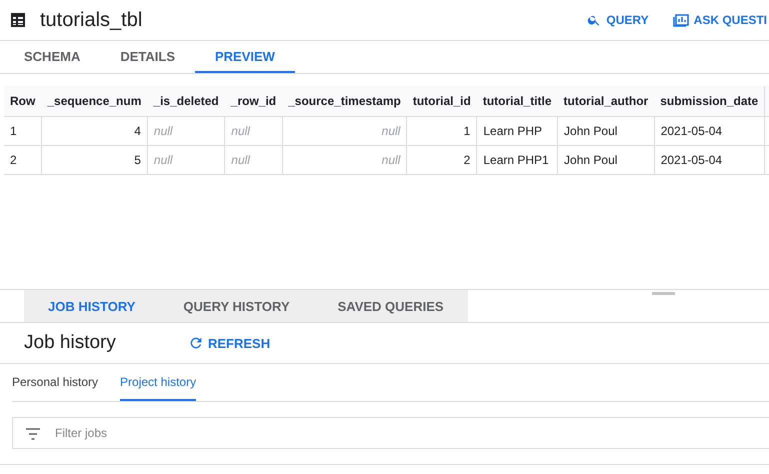 The width and height of the screenshot is (769, 474). I want to click on tab: DETAILS, so click(147, 57).